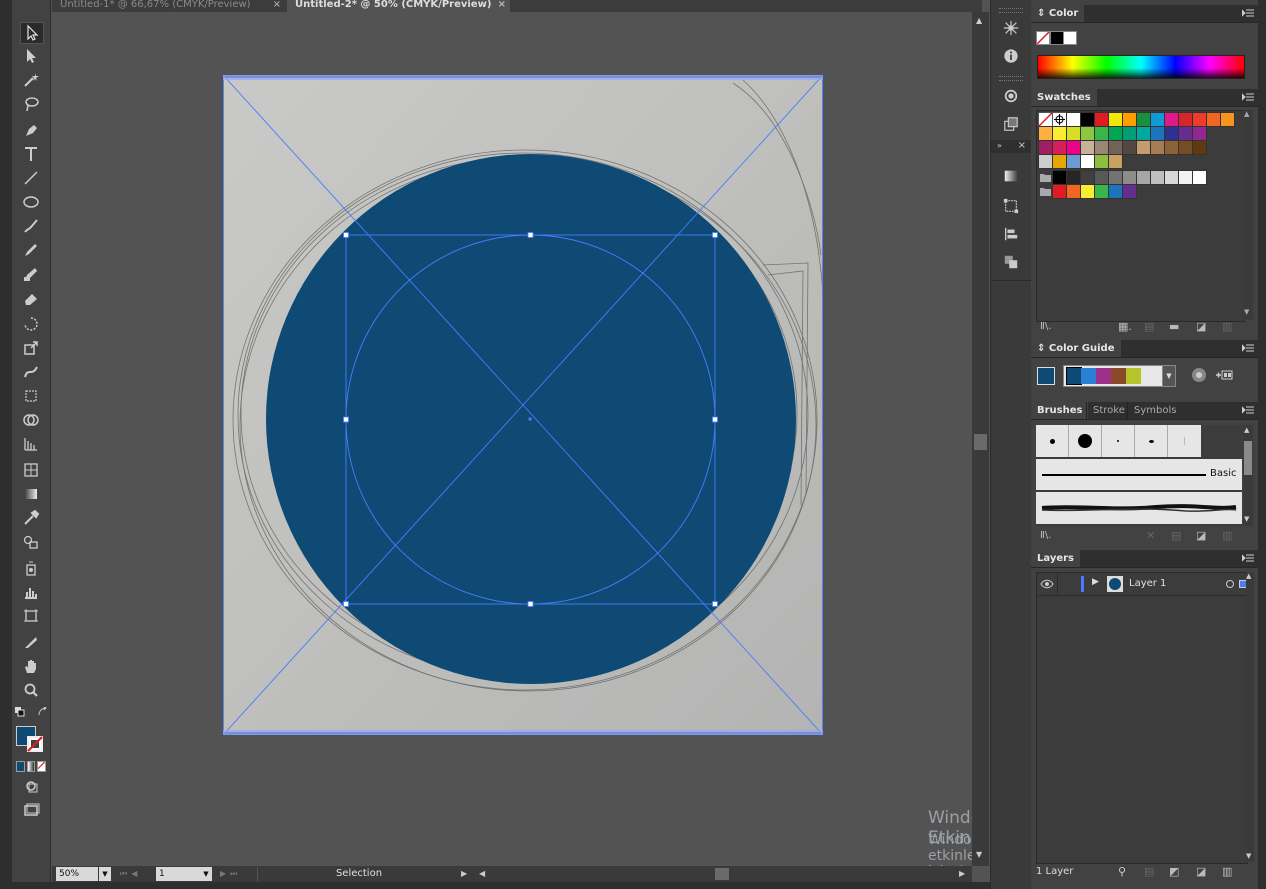 Image resolution: width=1266 pixels, height=889 pixels. What do you see at coordinates (1060, 410) in the screenshot?
I see `tab-brushes: Brushes` at bounding box center [1060, 410].